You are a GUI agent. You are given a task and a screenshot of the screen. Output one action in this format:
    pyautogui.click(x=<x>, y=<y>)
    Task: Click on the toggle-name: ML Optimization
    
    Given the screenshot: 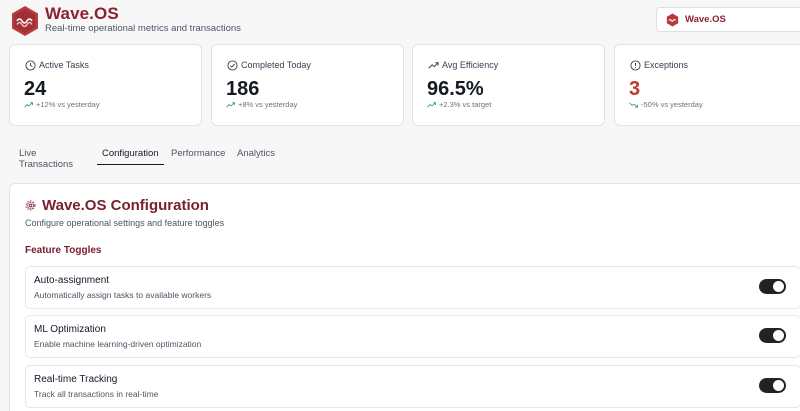 What is the action you would take?
    pyautogui.click(x=70, y=329)
    